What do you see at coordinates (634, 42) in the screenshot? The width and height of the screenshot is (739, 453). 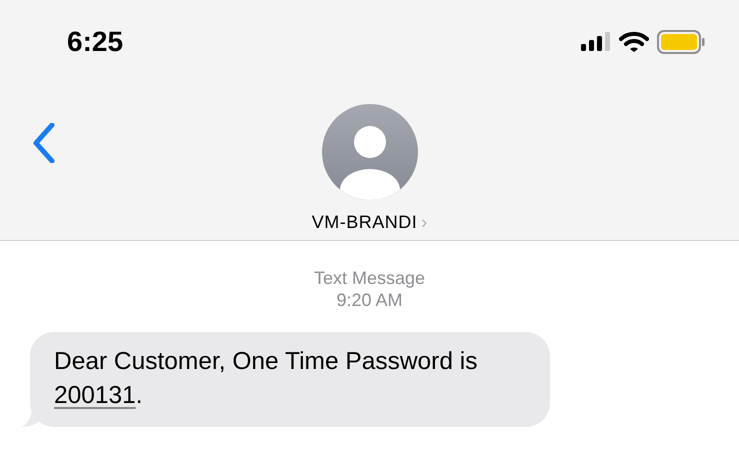 I see `wifi-icon` at bounding box center [634, 42].